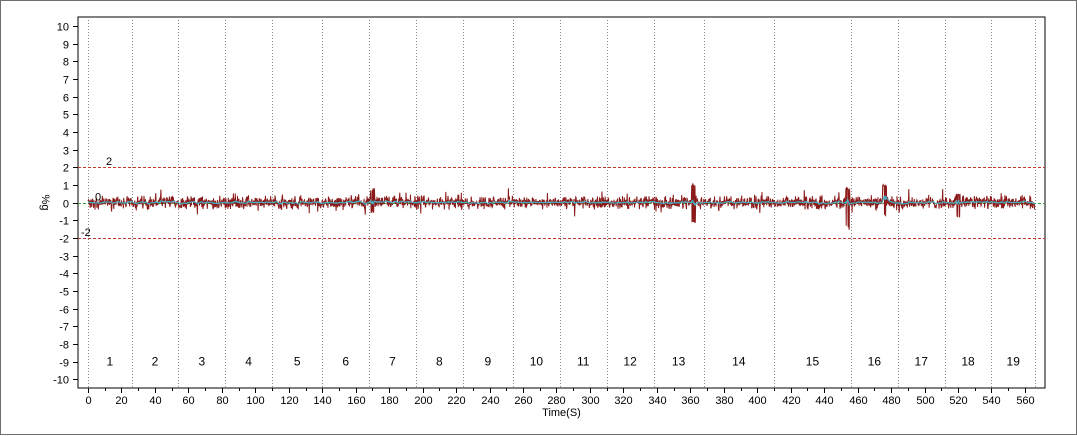  What do you see at coordinates (66, 46) in the screenshot?
I see `y-tick-label: 9` at bounding box center [66, 46].